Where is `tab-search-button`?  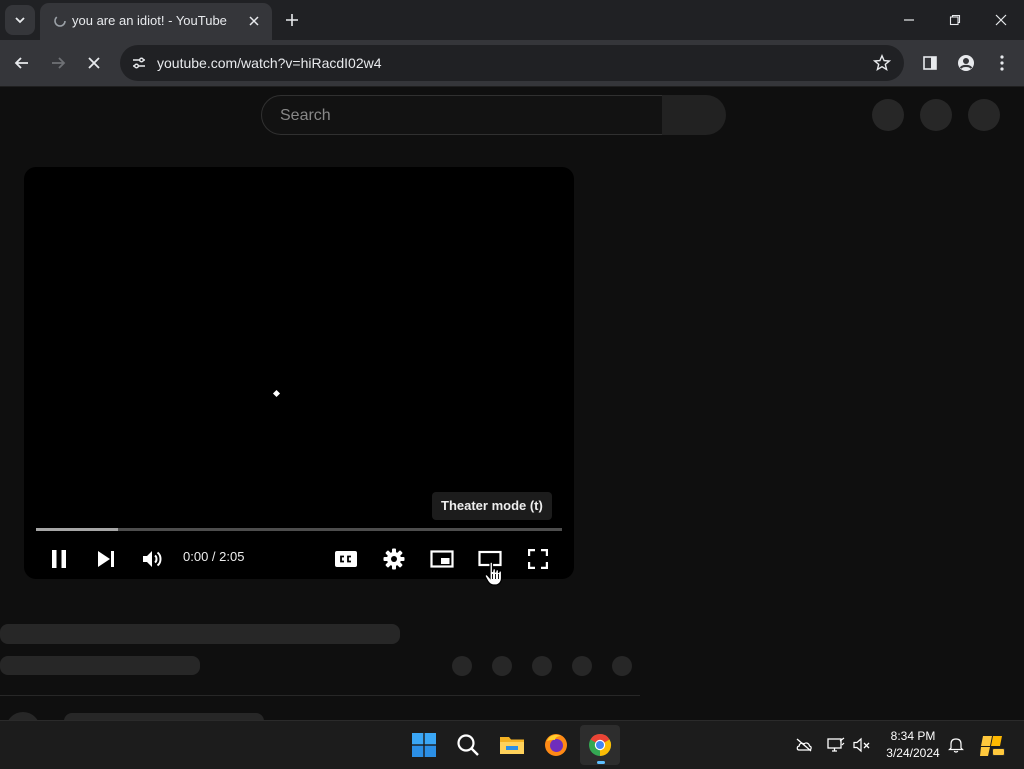
tab-search-button is located at coordinates (20, 20).